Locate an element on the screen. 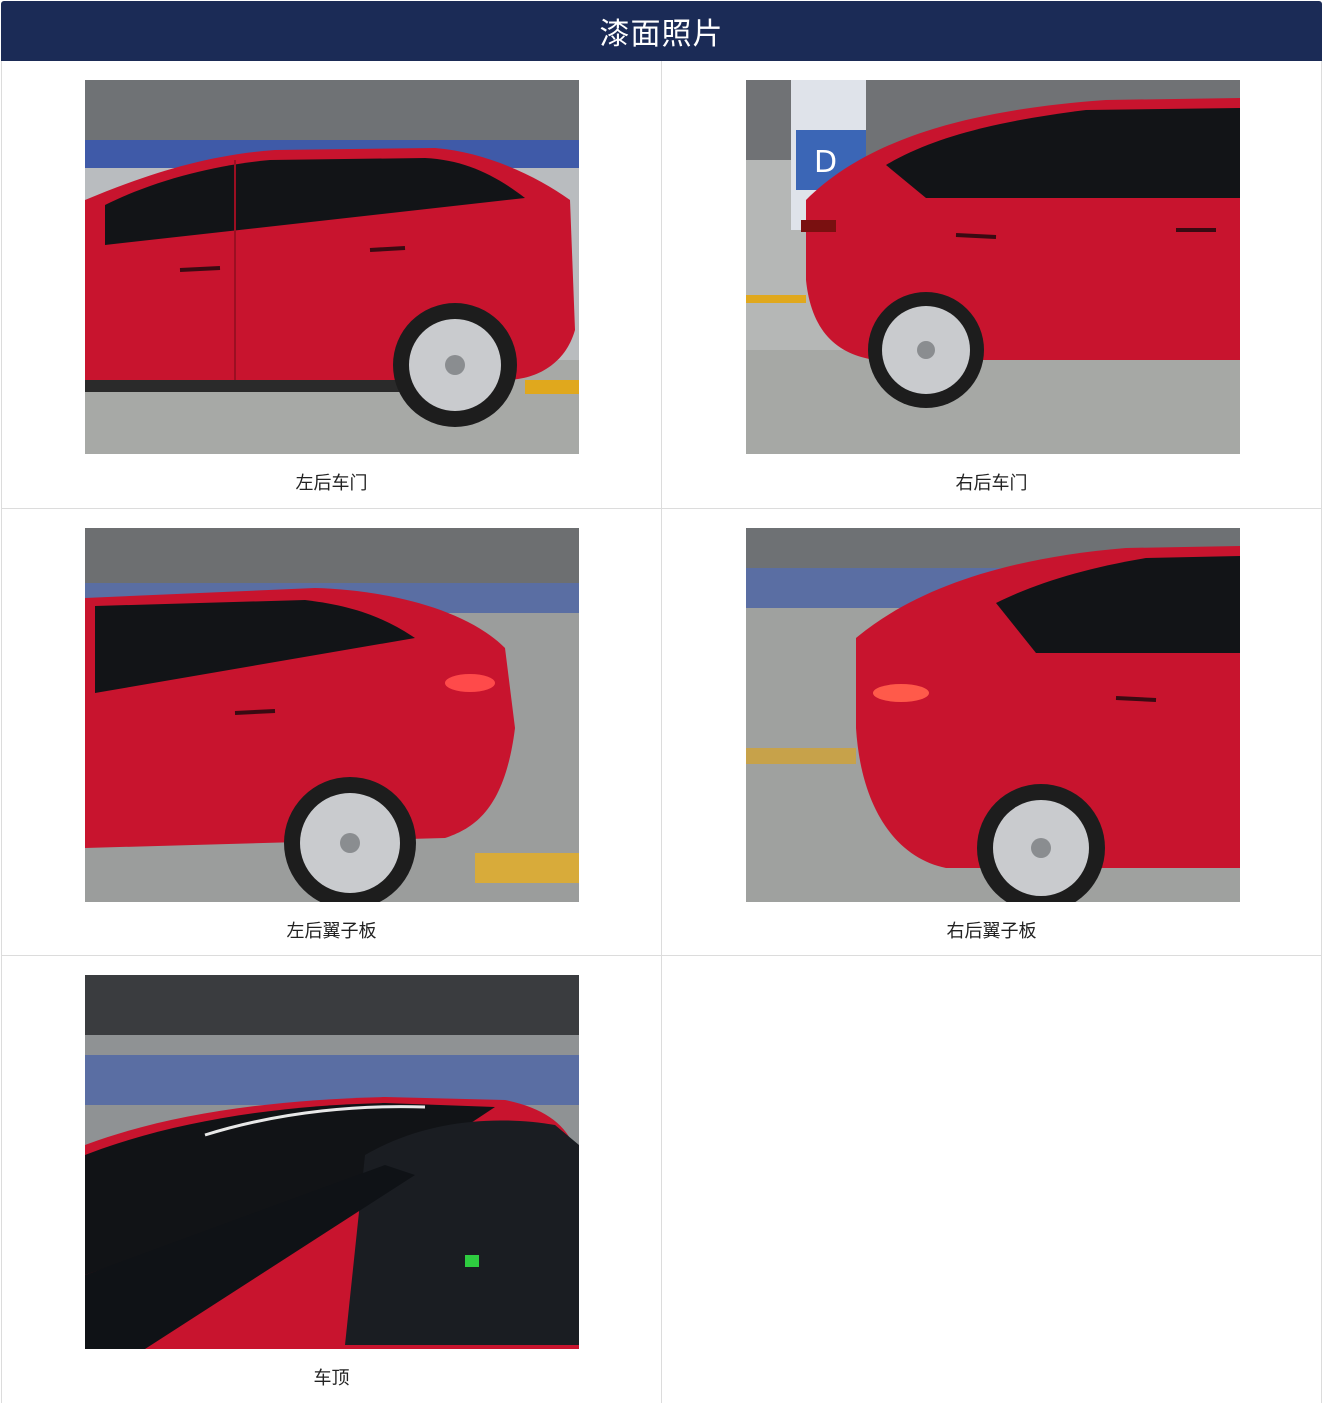 The width and height of the screenshot is (1323, 1403). photo-roof is located at coordinates (332, 1162).